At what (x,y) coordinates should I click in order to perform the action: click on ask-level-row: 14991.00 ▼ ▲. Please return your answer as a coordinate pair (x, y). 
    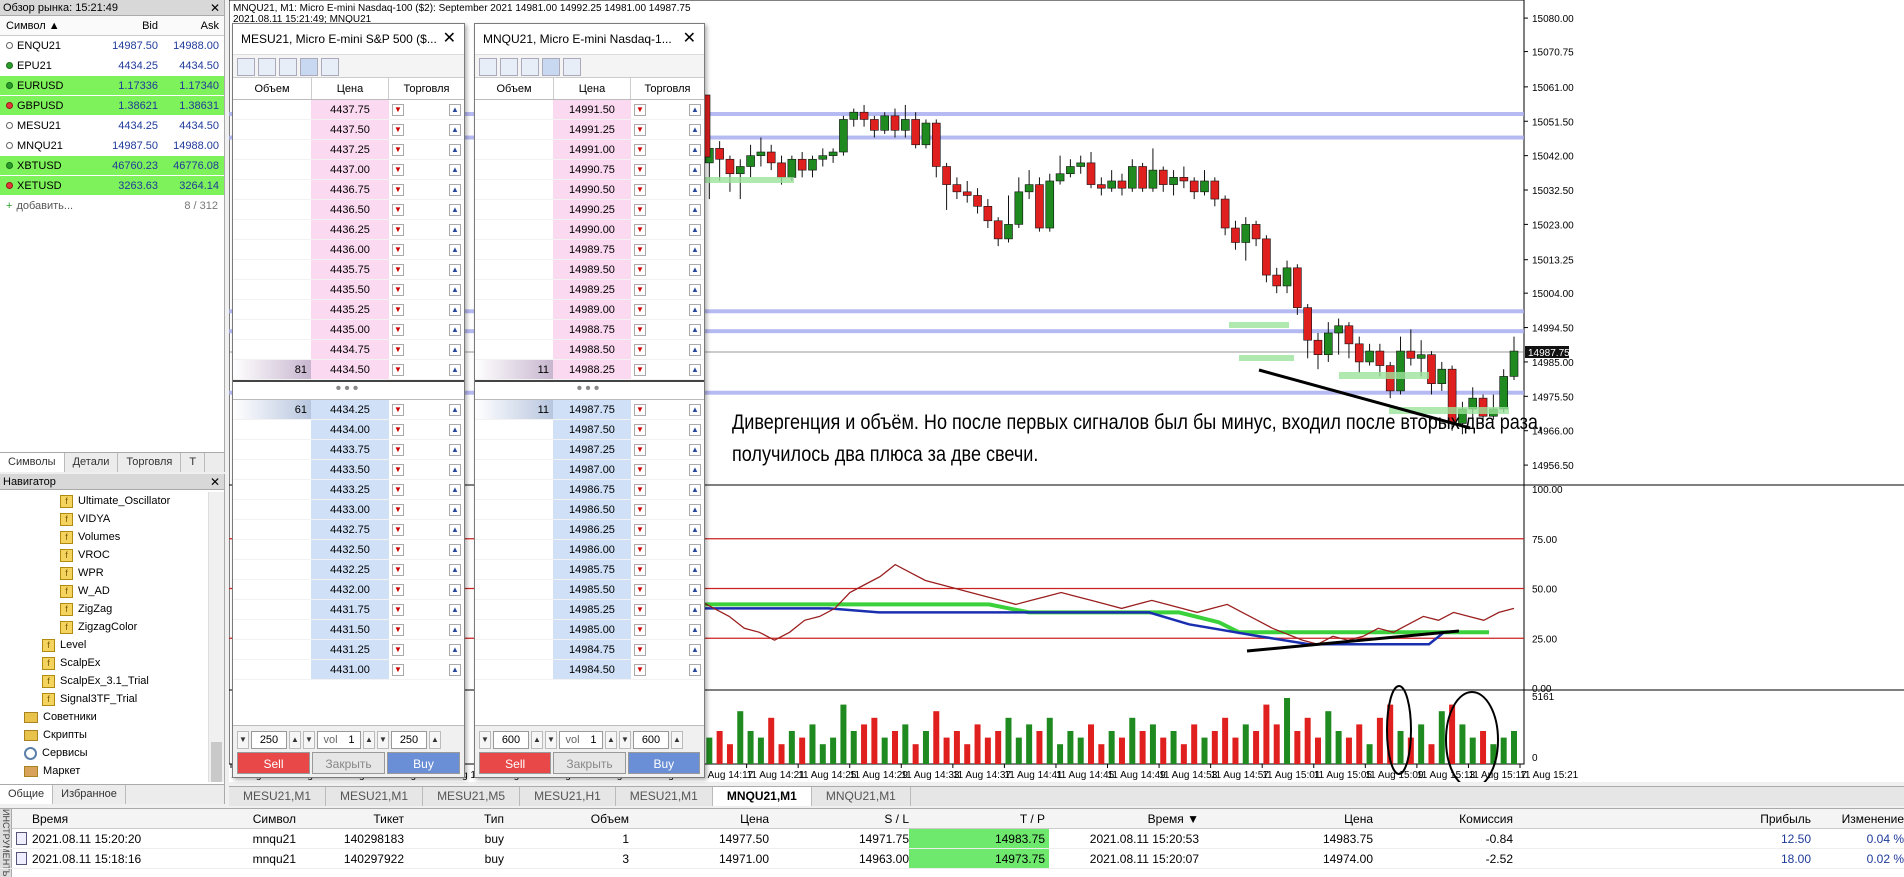
    Looking at the image, I should click on (589, 150).